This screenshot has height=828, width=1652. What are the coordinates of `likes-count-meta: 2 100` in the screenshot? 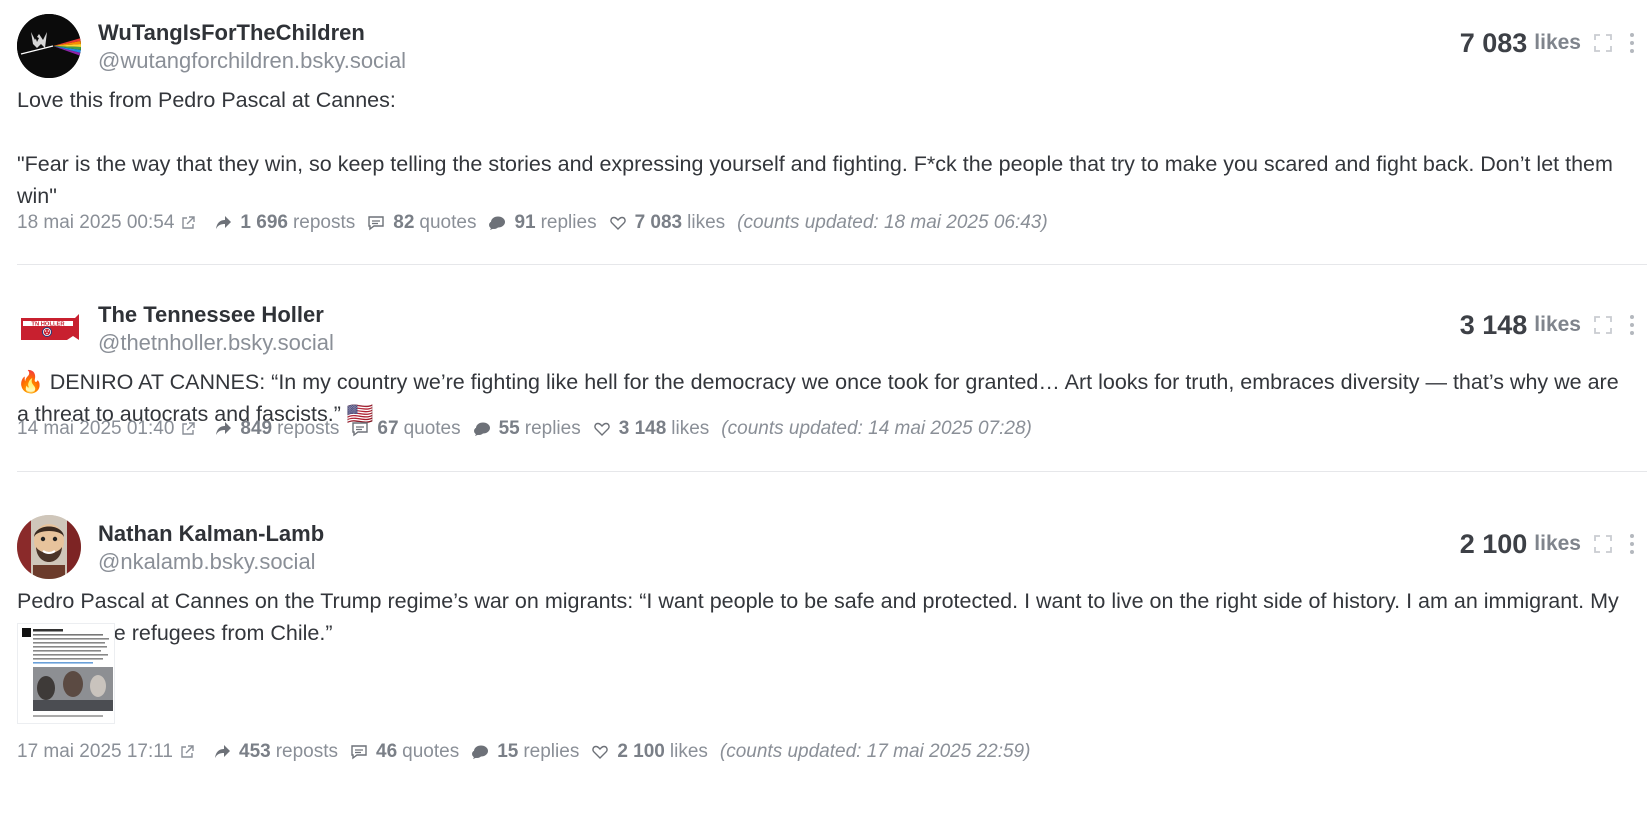 It's located at (641, 751).